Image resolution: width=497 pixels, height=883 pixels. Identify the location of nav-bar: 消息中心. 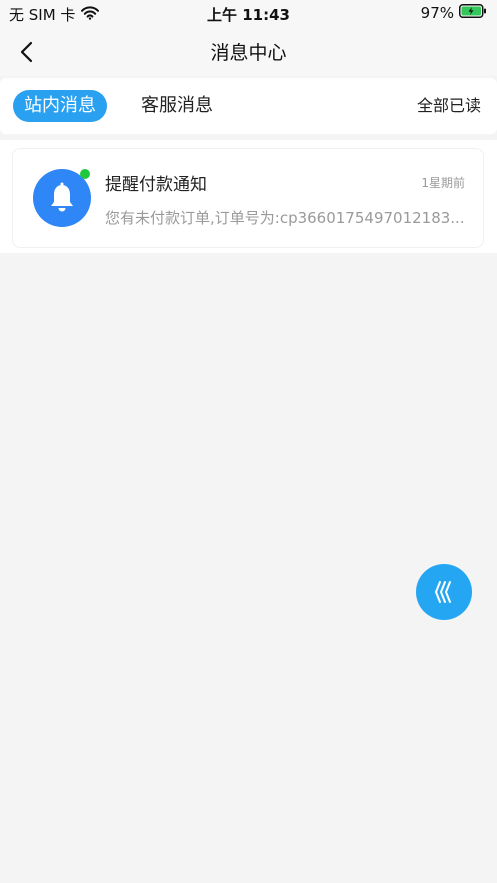
(248, 51).